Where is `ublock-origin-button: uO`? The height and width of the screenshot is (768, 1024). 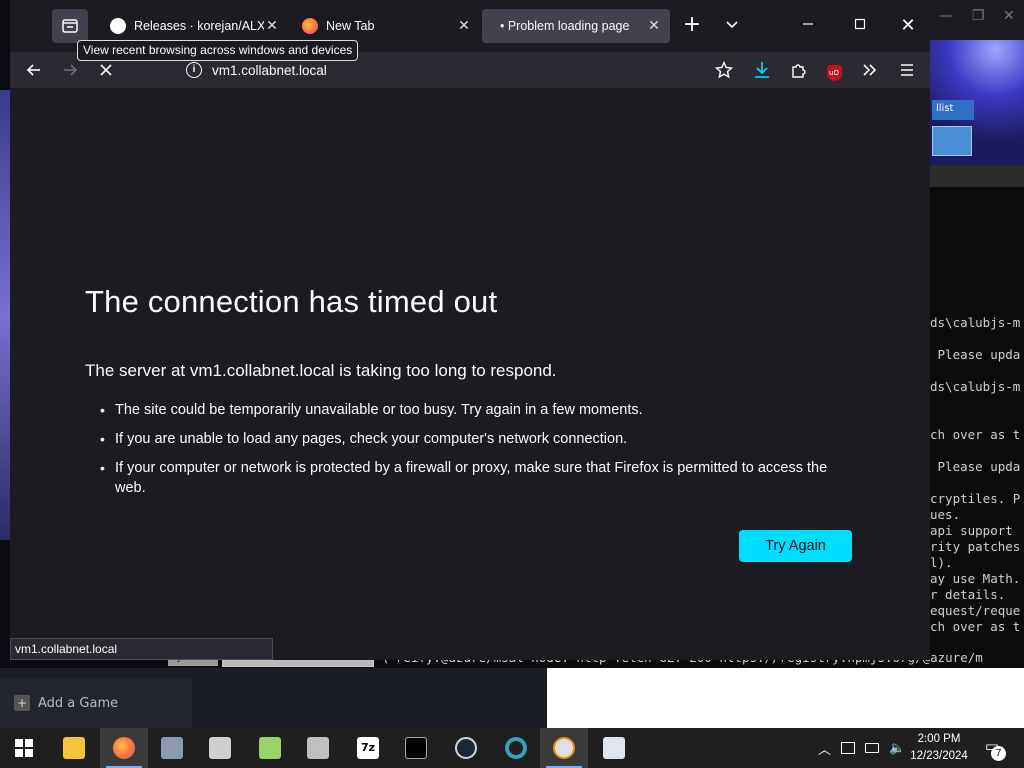 ublock-origin-button: uO is located at coordinates (834, 70).